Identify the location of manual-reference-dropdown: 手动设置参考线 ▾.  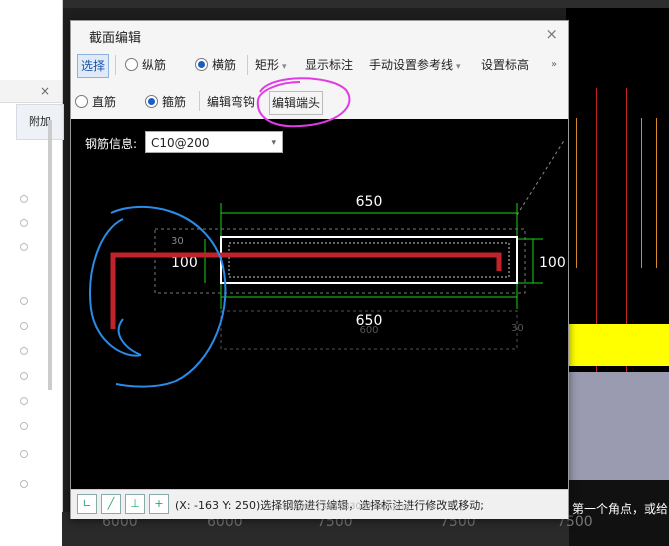
(415, 65).